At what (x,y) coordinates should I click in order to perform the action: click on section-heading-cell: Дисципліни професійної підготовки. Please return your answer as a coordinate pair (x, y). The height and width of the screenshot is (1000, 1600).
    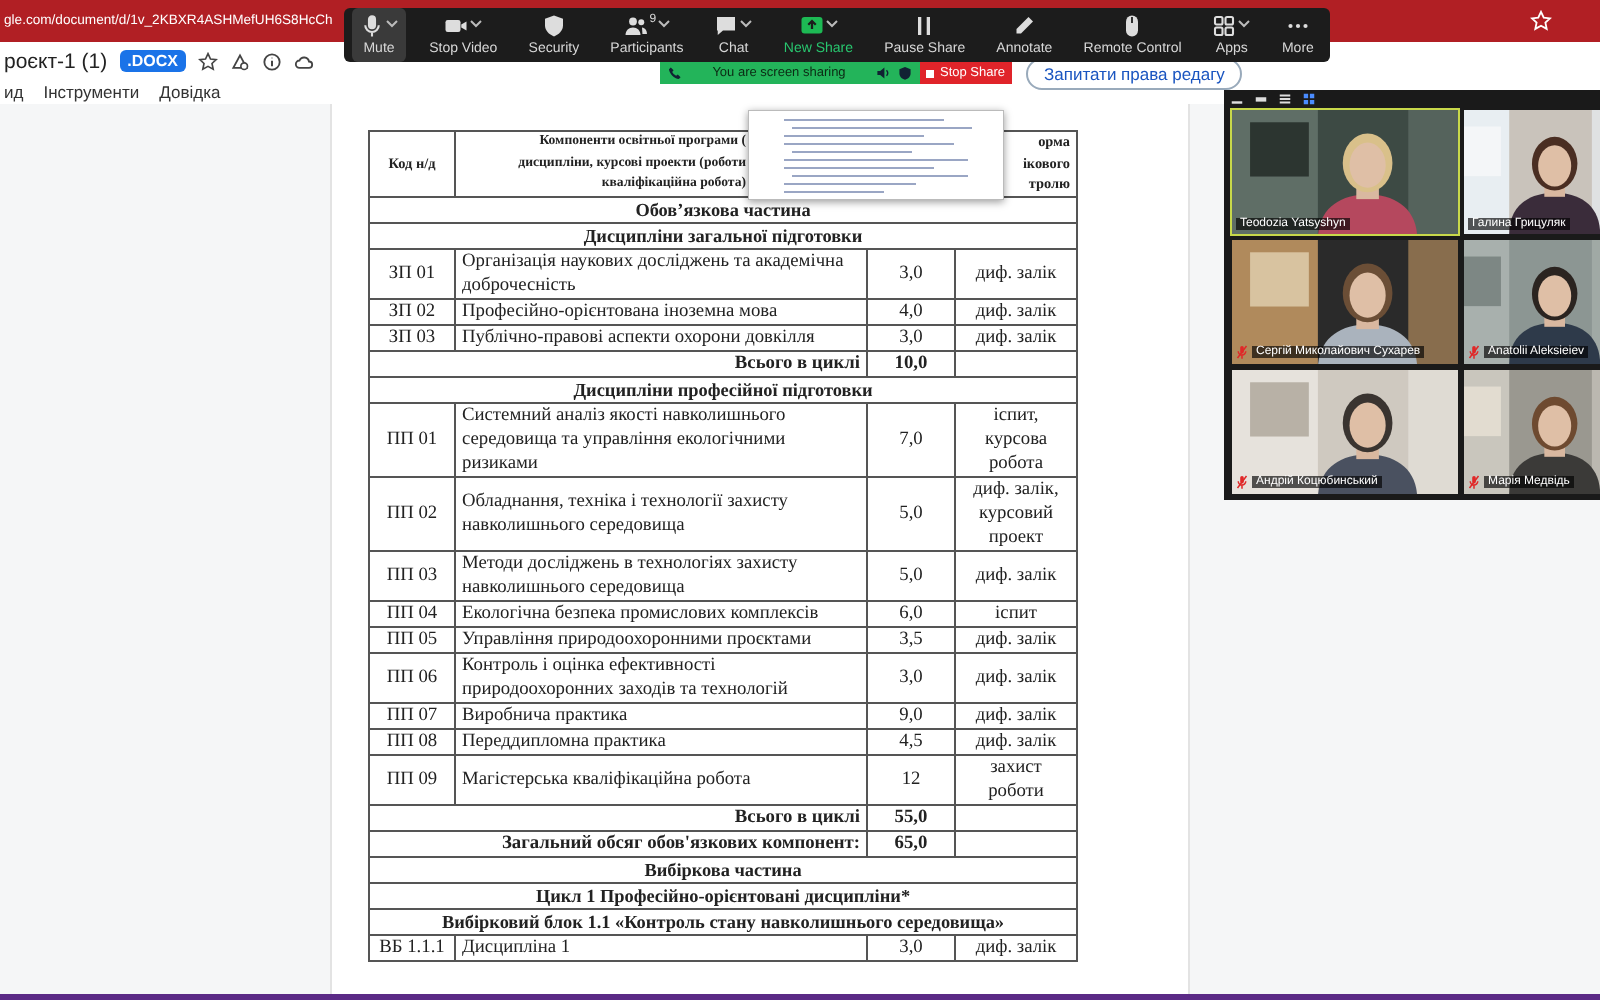
    Looking at the image, I should click on (723, 390).